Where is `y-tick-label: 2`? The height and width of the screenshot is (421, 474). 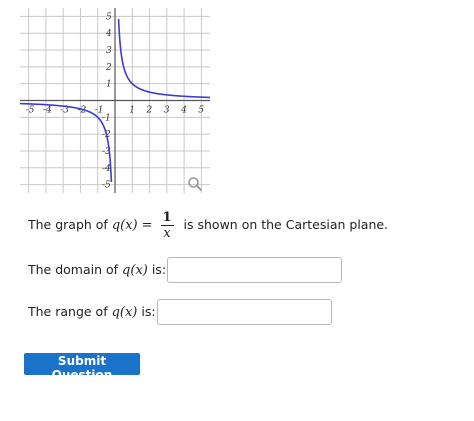 y-tick-label: 2 is located at coordinates (108, 68).